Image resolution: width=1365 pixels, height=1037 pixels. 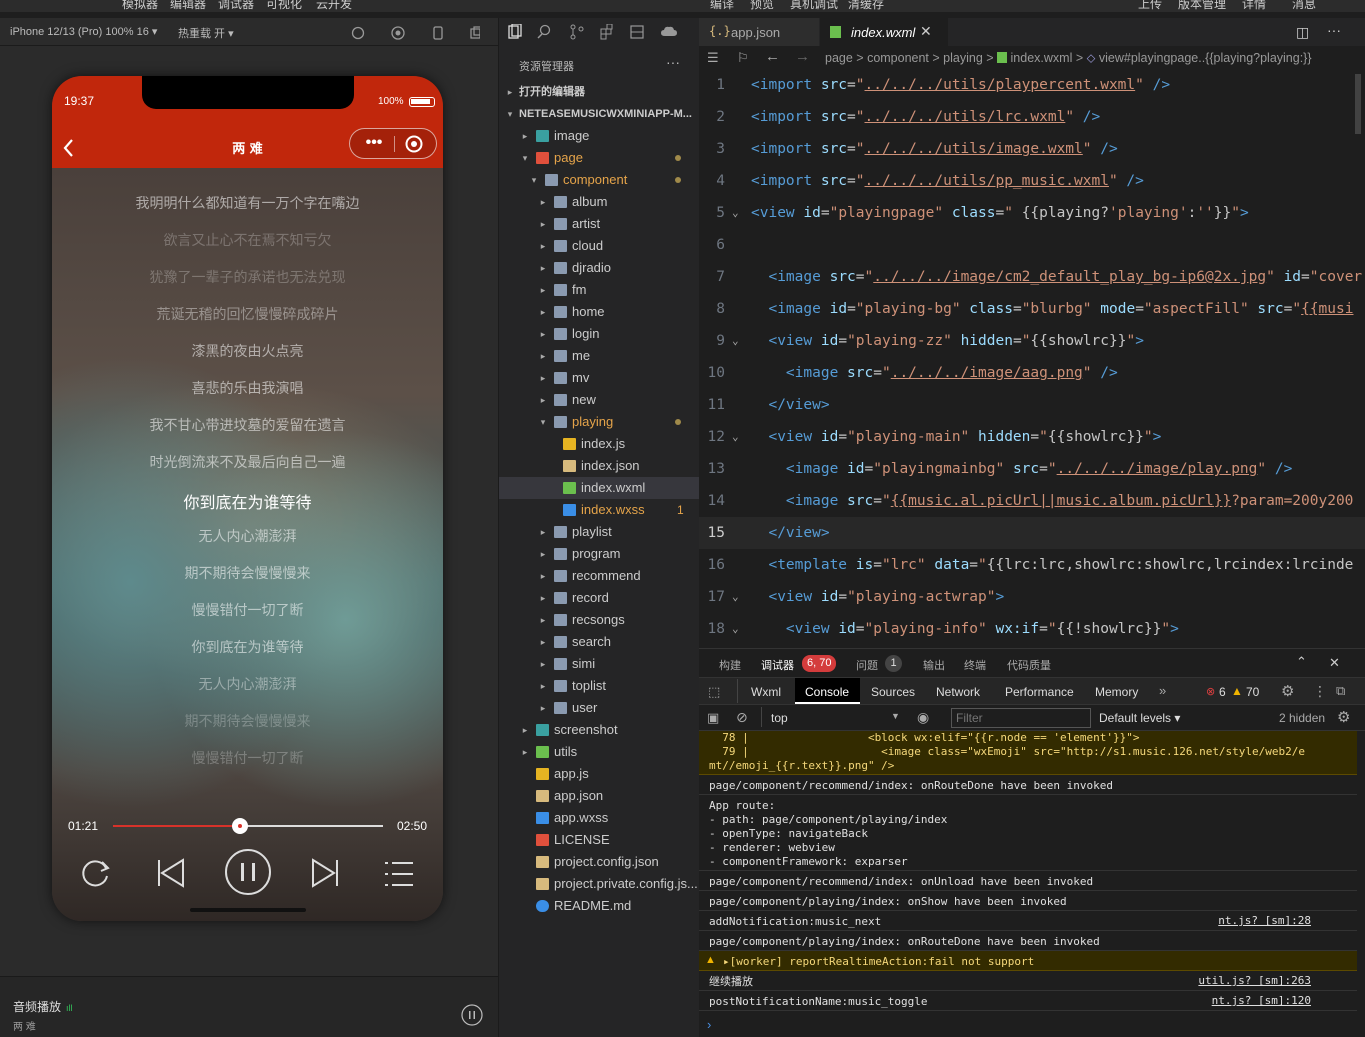 I want to click on tree-item: ▾ playing, so click(x=599, y=422).